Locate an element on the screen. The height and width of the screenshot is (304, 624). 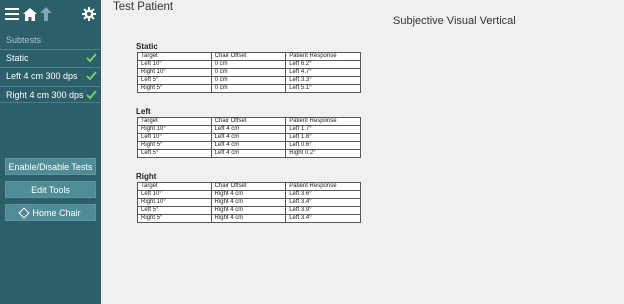
gear-icon is located at coordinates (89, 14).